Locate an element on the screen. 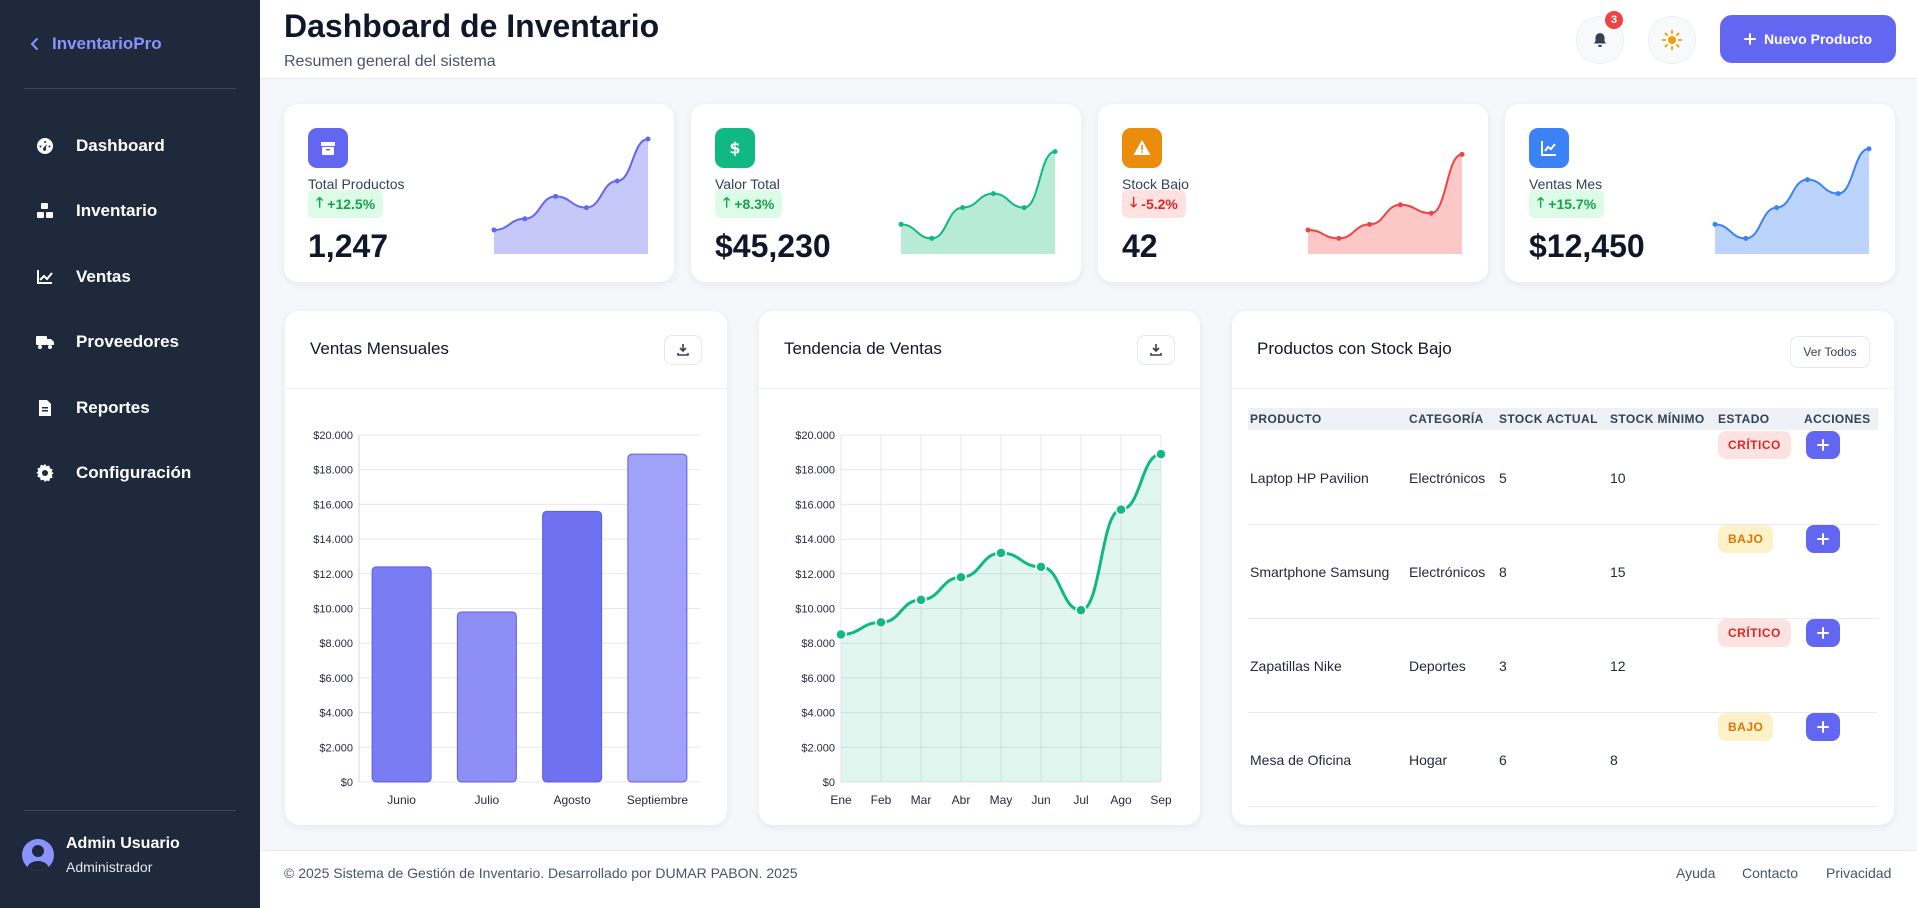 Image resolution: width=1917 pixels, height=908 pixels. page-title: Dashboard de Inventario is located at coordinates (472, 26).